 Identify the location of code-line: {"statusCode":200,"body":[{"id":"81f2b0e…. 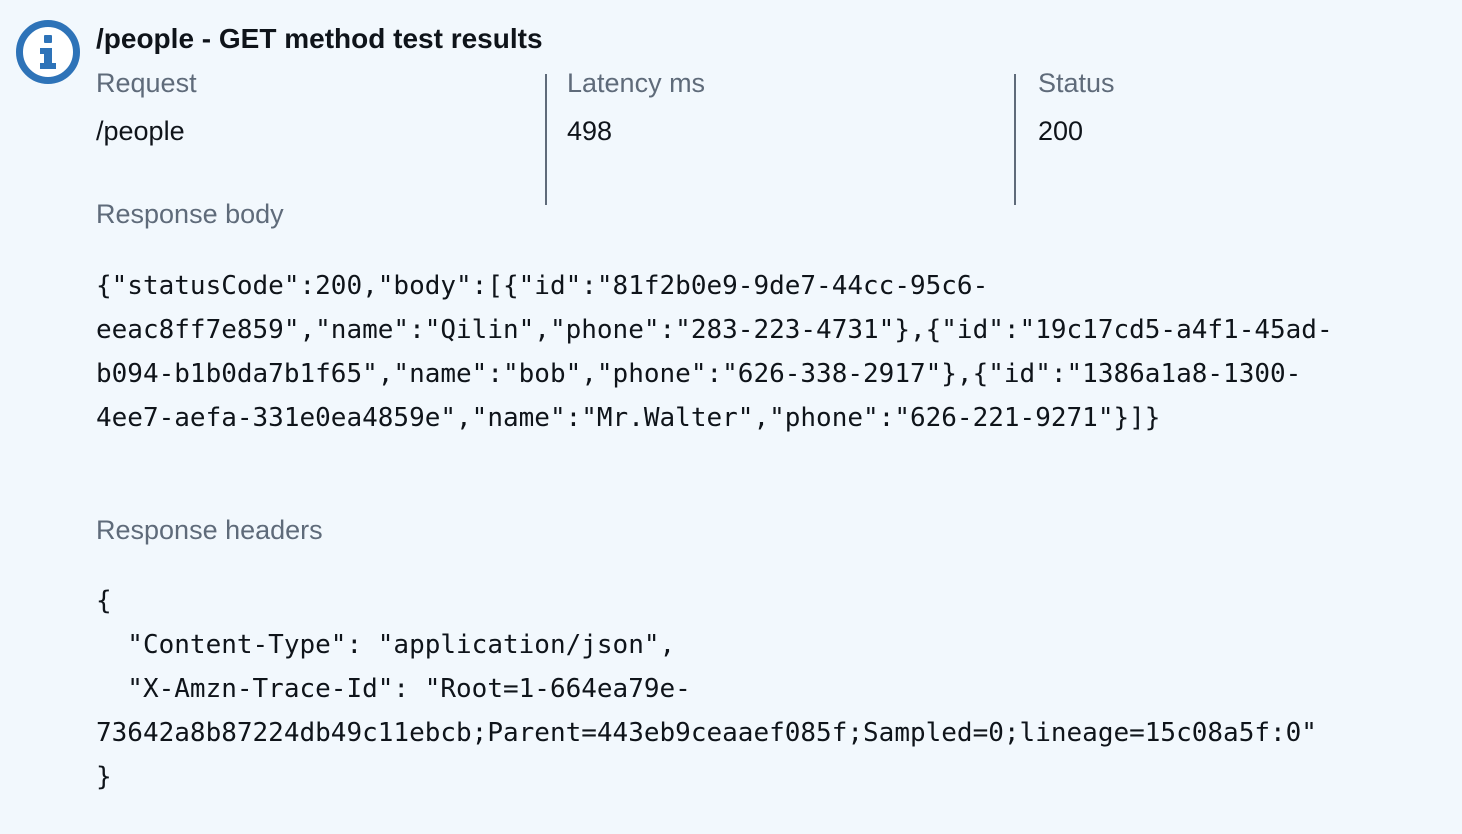
(542, 286).